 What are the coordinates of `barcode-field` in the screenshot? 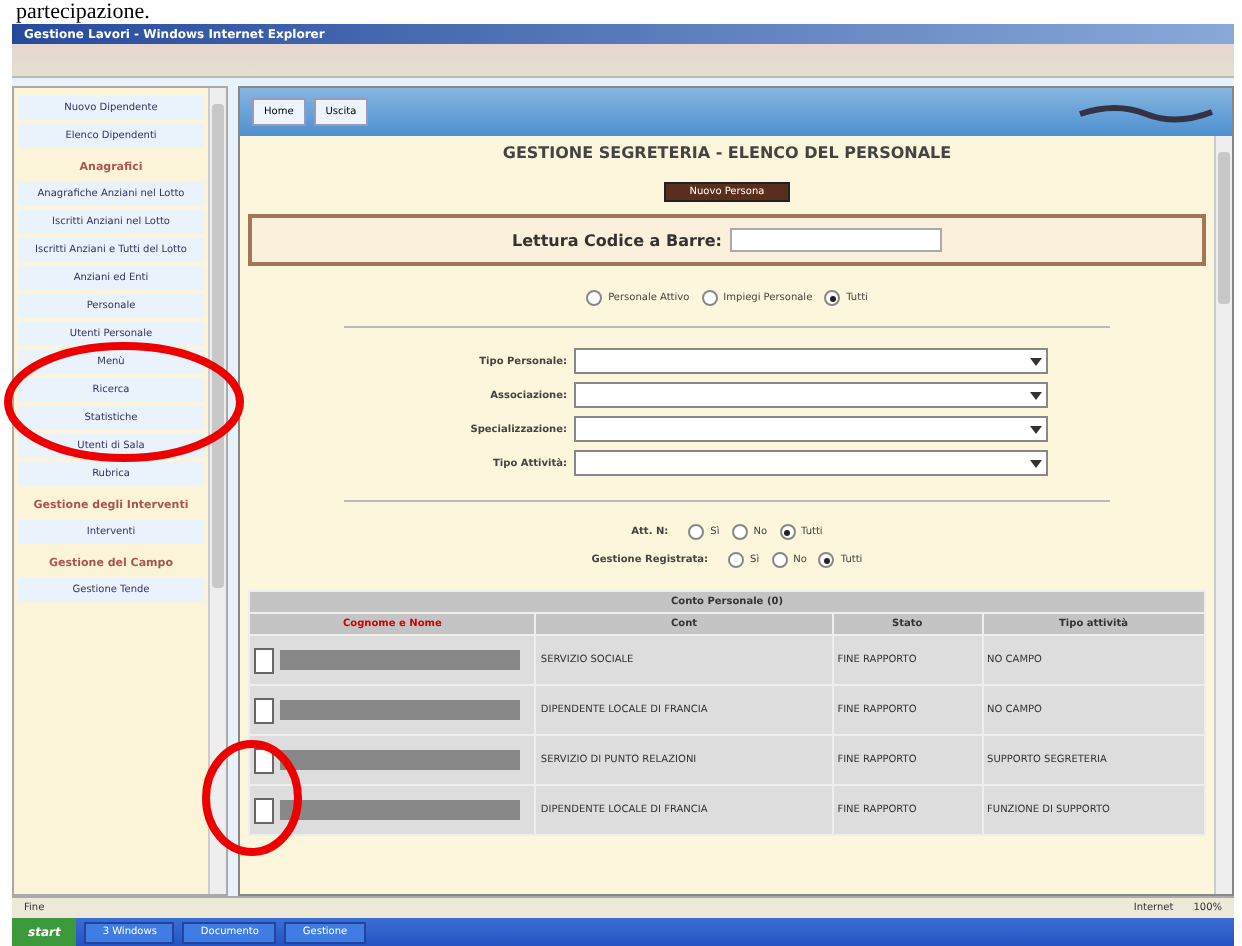 It's located at (835, 240).